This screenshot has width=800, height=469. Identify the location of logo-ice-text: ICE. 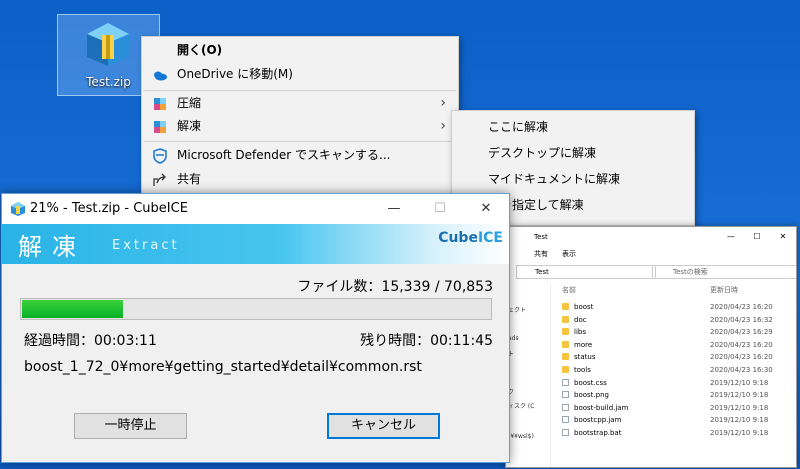
(490, 238).